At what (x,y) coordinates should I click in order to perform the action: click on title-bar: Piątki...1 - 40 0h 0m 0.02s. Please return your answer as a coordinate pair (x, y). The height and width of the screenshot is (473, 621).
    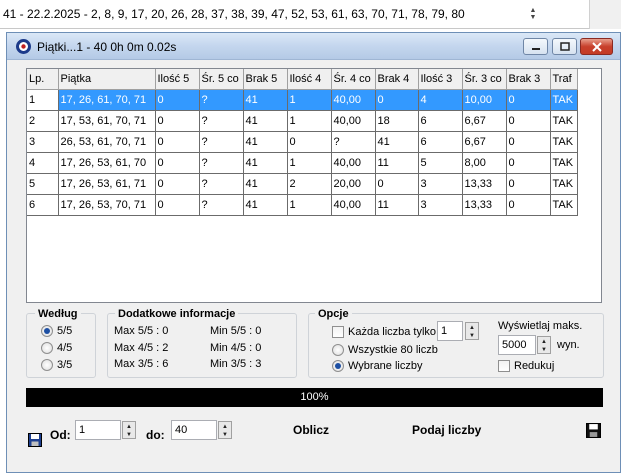
    Looking at the image, I should click on (313, 46).